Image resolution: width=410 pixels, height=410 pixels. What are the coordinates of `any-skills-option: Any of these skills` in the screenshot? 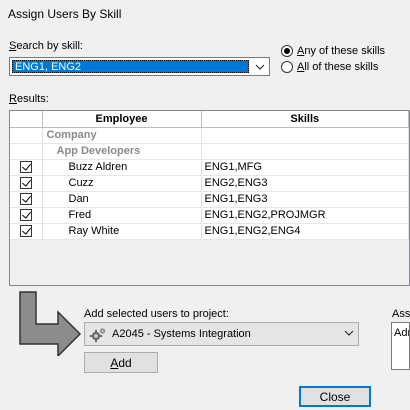 It's located at (333, 51).